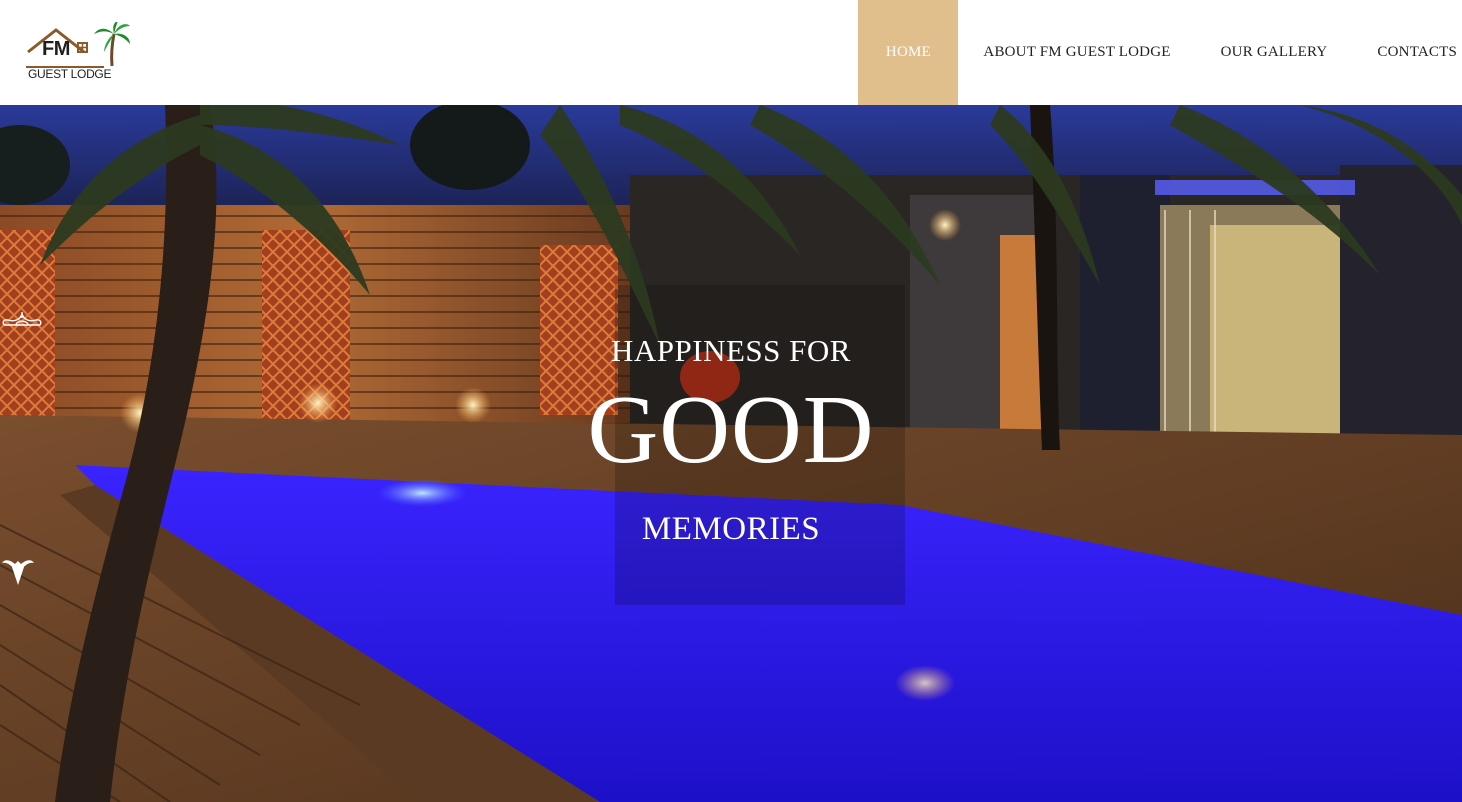 The height and width of the screenshot is (802, 1462). What do you see at coordinates (79, 52) in the screenshot?
I see `site-logo: FM GUEST LODGE` at bounding box center [79, 52].